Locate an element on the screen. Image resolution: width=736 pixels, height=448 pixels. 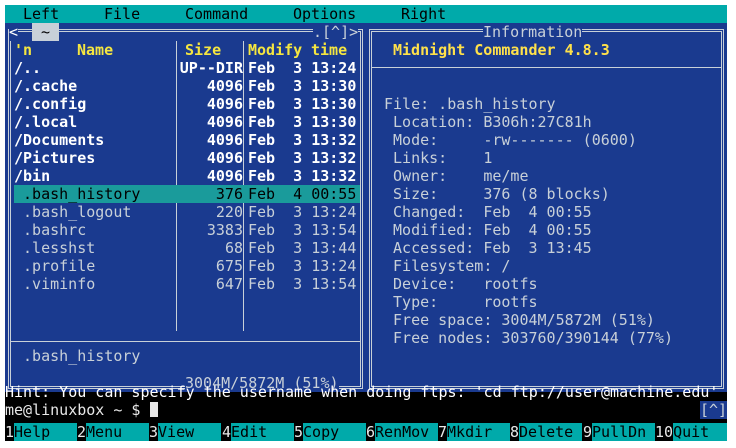
fkey-label: Mkdir is located at coordinates (479, 432).